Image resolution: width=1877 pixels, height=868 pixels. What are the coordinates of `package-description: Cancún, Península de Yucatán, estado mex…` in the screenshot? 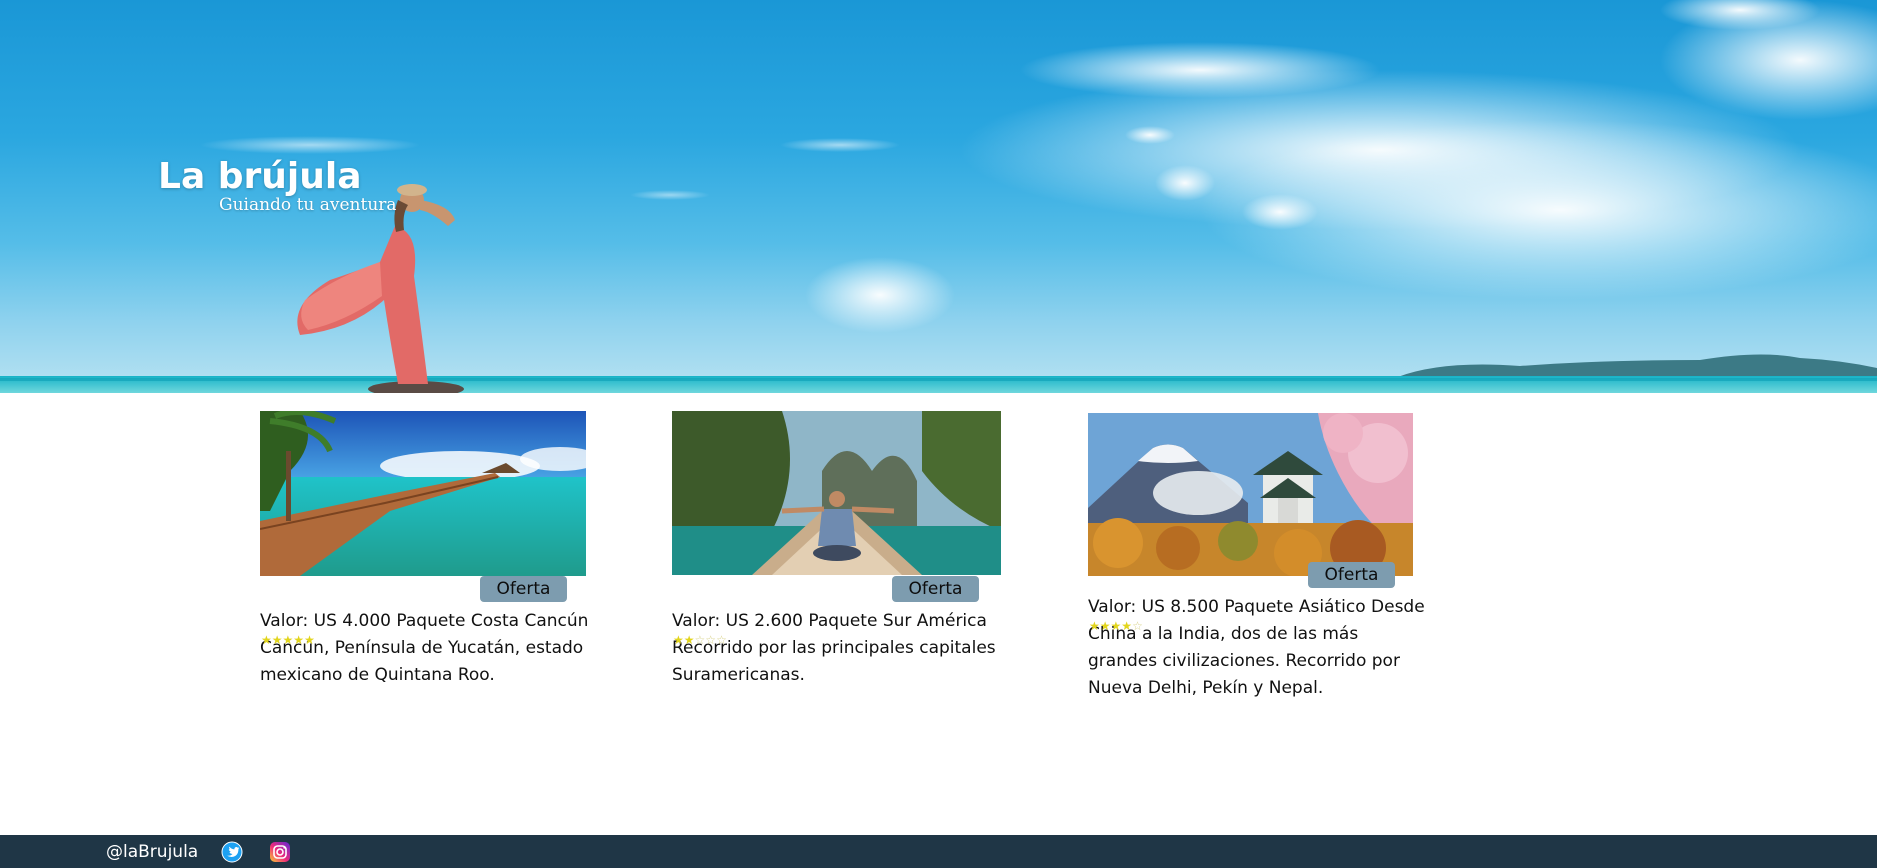 It's located at (422, 661).